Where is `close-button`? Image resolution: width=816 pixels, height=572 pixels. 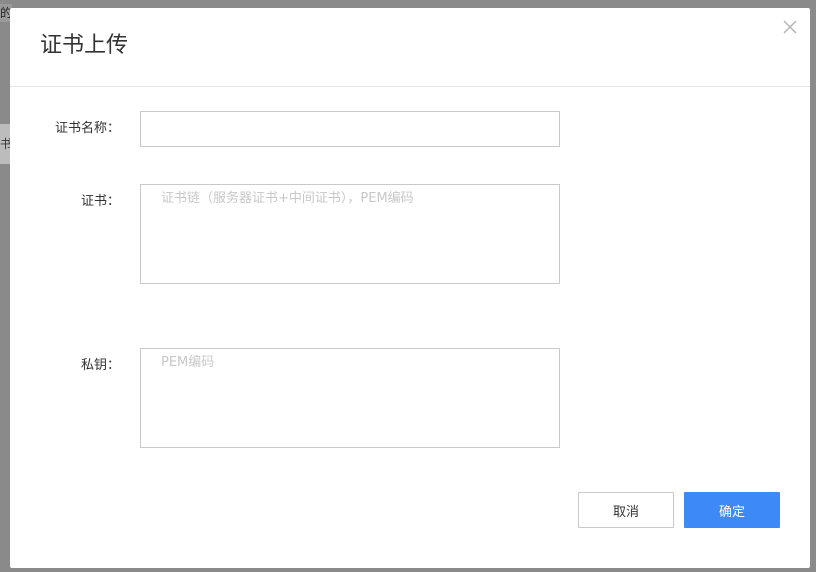 close-button is located at coordinates (790, 27).